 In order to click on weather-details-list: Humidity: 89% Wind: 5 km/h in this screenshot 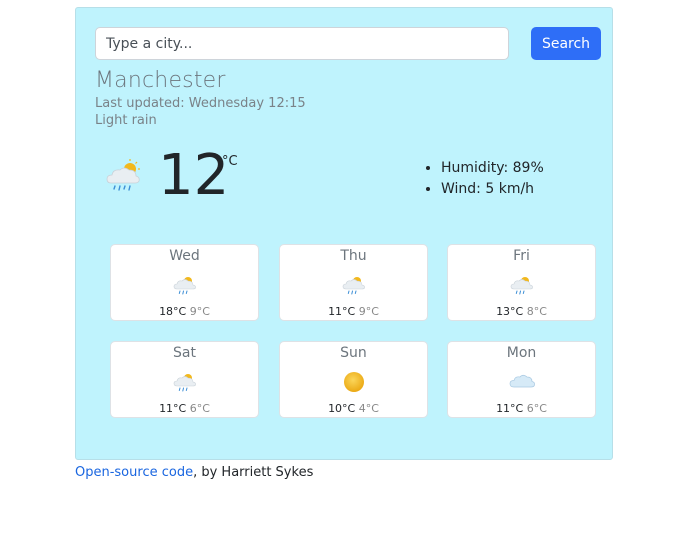, I will do `click(483, 179)`.